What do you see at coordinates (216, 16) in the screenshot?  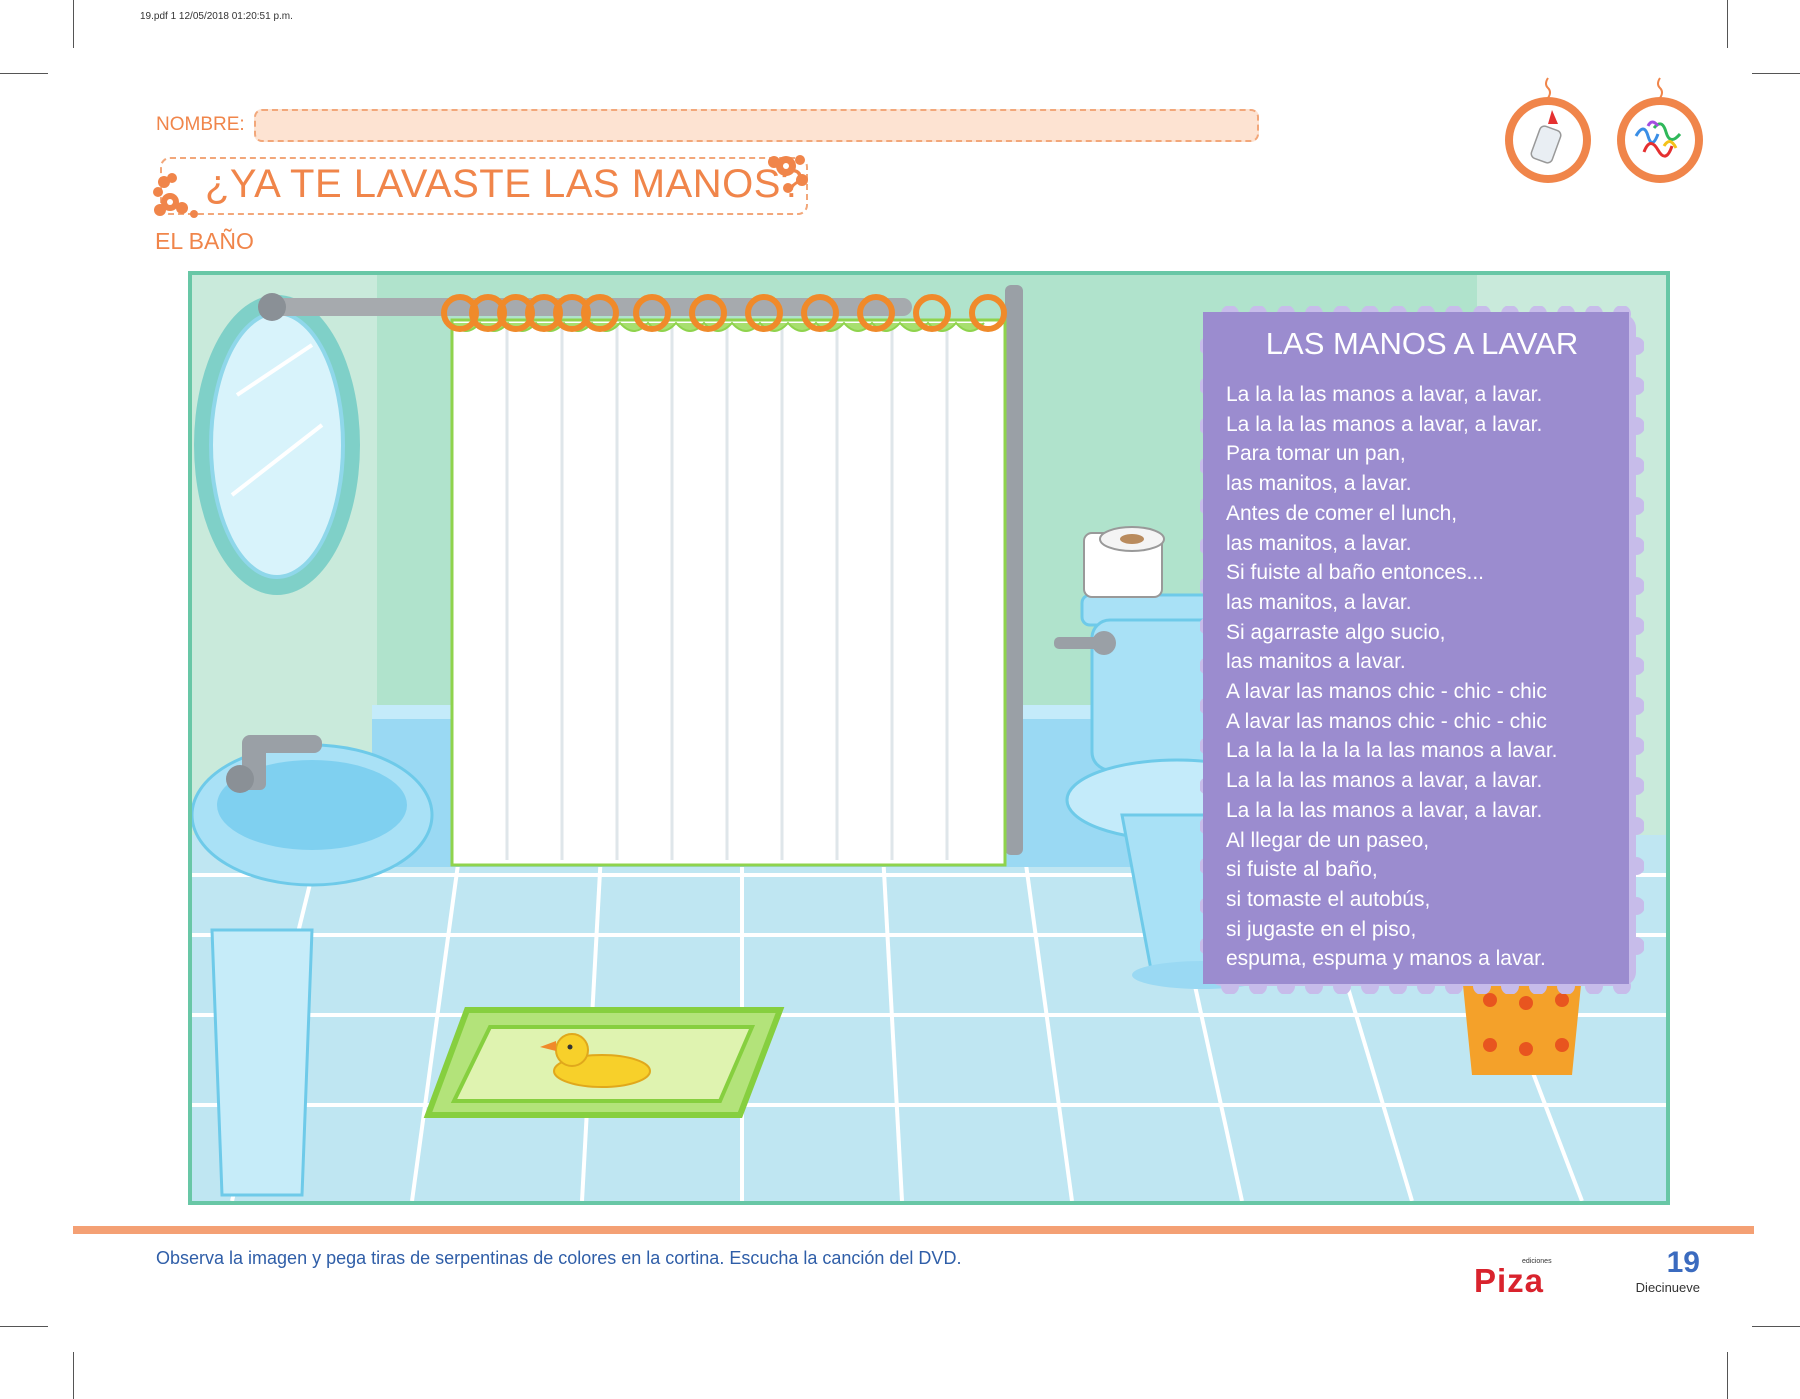 I see `print-info: 19.pdf 1 12/05/2018 01:20:51 p.m.` at bounding box center [216, 16].